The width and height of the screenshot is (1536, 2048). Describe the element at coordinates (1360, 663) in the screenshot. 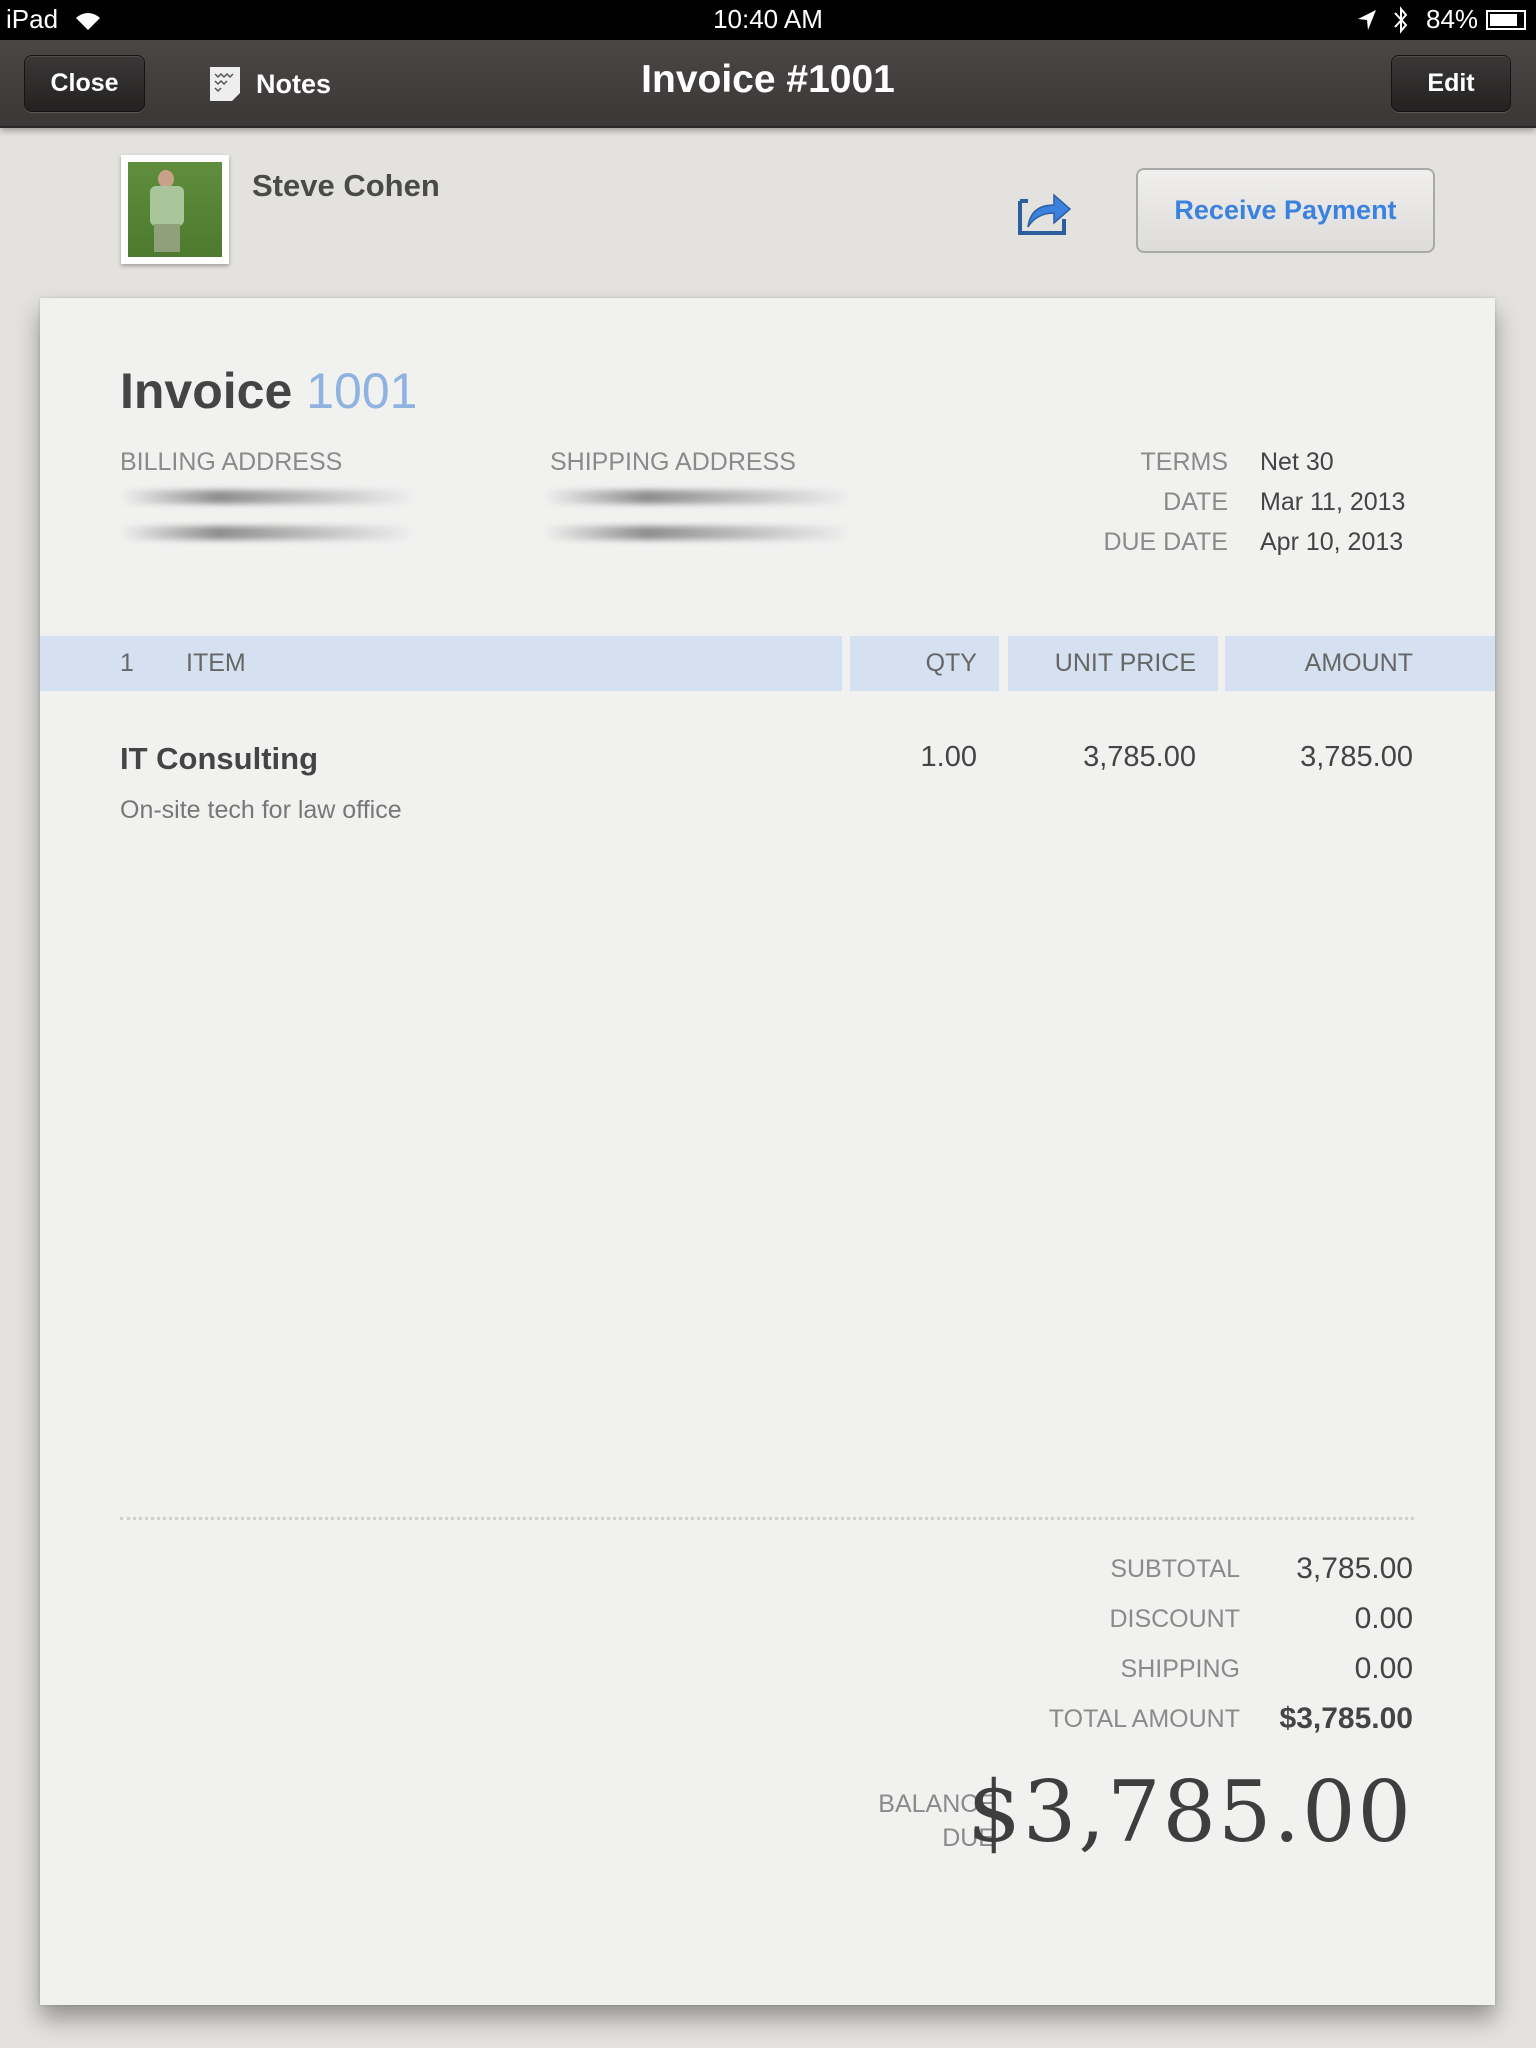

I see `amount-column-header: AMOUNT` at that location.